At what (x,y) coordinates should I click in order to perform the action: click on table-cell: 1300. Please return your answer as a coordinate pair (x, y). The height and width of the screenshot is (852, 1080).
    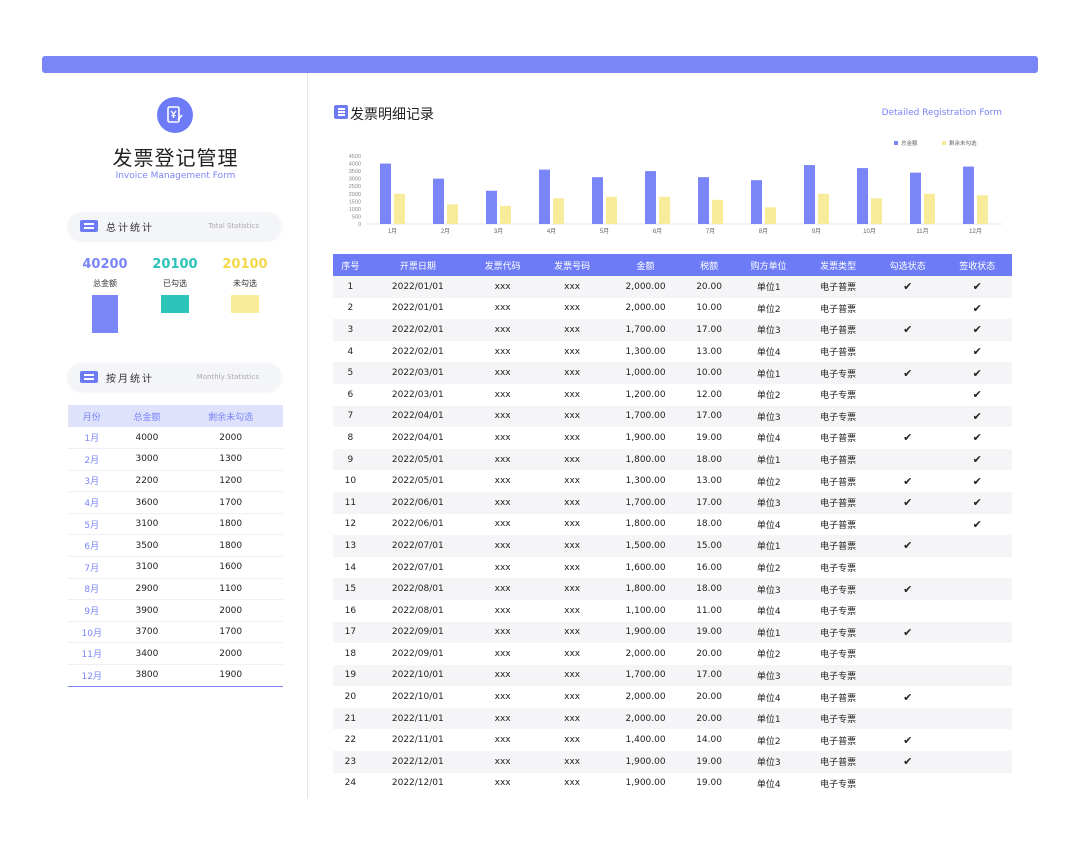
    Looking at the image, I should click on (230, 459).